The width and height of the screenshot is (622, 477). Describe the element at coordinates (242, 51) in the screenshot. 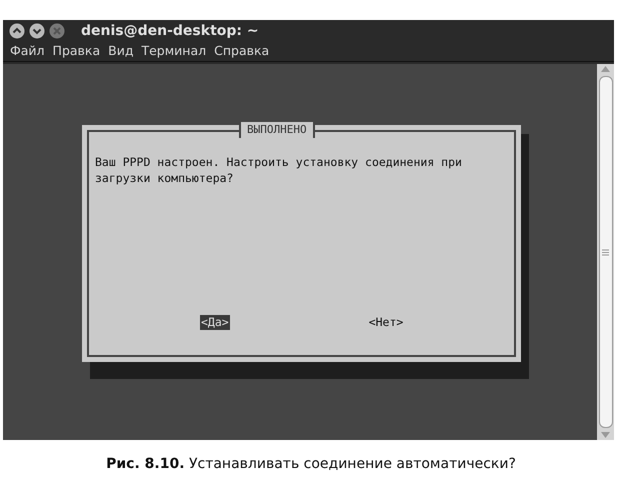

I see `menu-item: Справка` at that location.